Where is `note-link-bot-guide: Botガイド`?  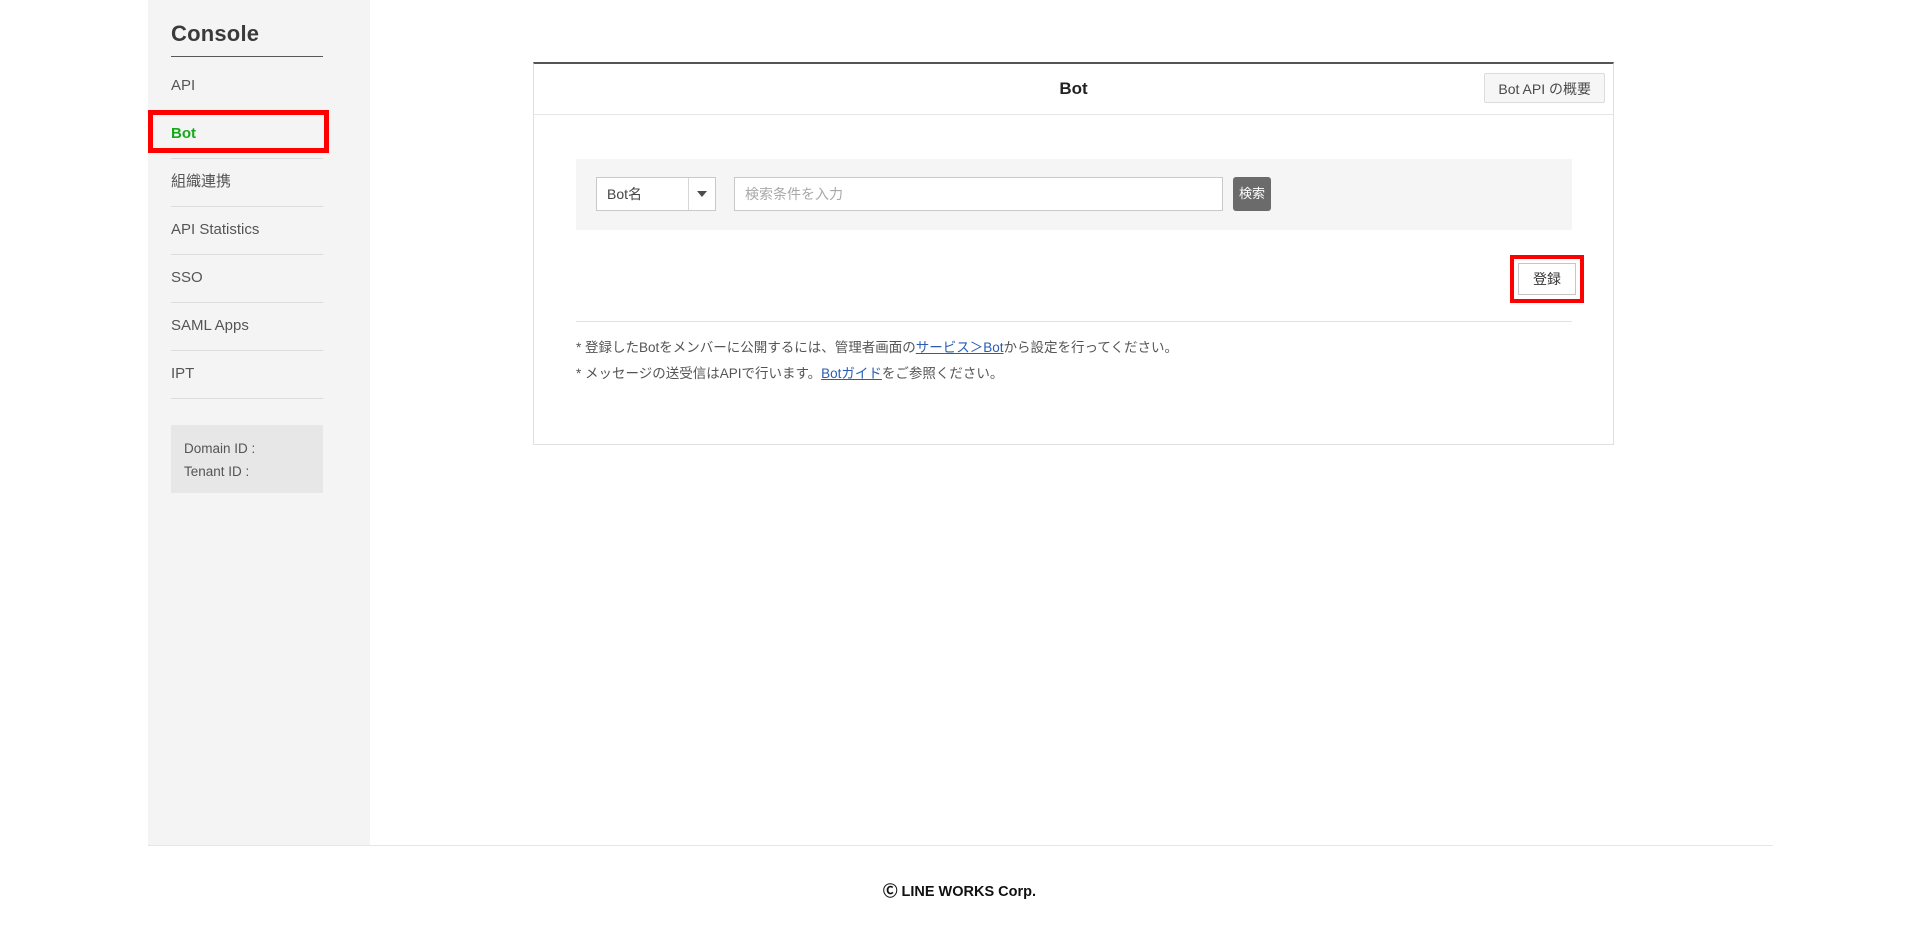 note-link-bot-guide: Botガイド is located at coordinates (851, 373).